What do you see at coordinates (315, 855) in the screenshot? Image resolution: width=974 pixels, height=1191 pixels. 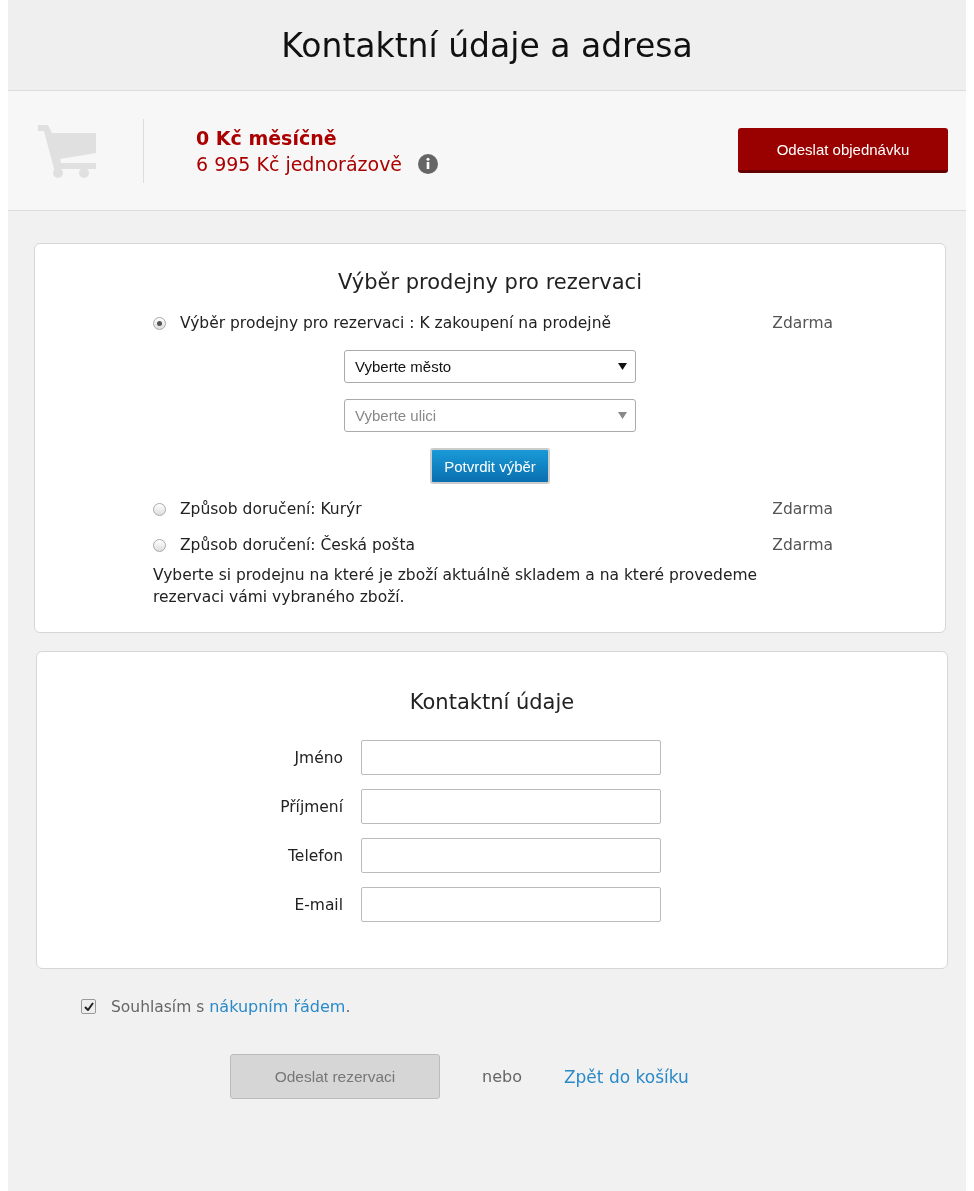 I see `field-label: Telefon` at bounding box center [315, 855].